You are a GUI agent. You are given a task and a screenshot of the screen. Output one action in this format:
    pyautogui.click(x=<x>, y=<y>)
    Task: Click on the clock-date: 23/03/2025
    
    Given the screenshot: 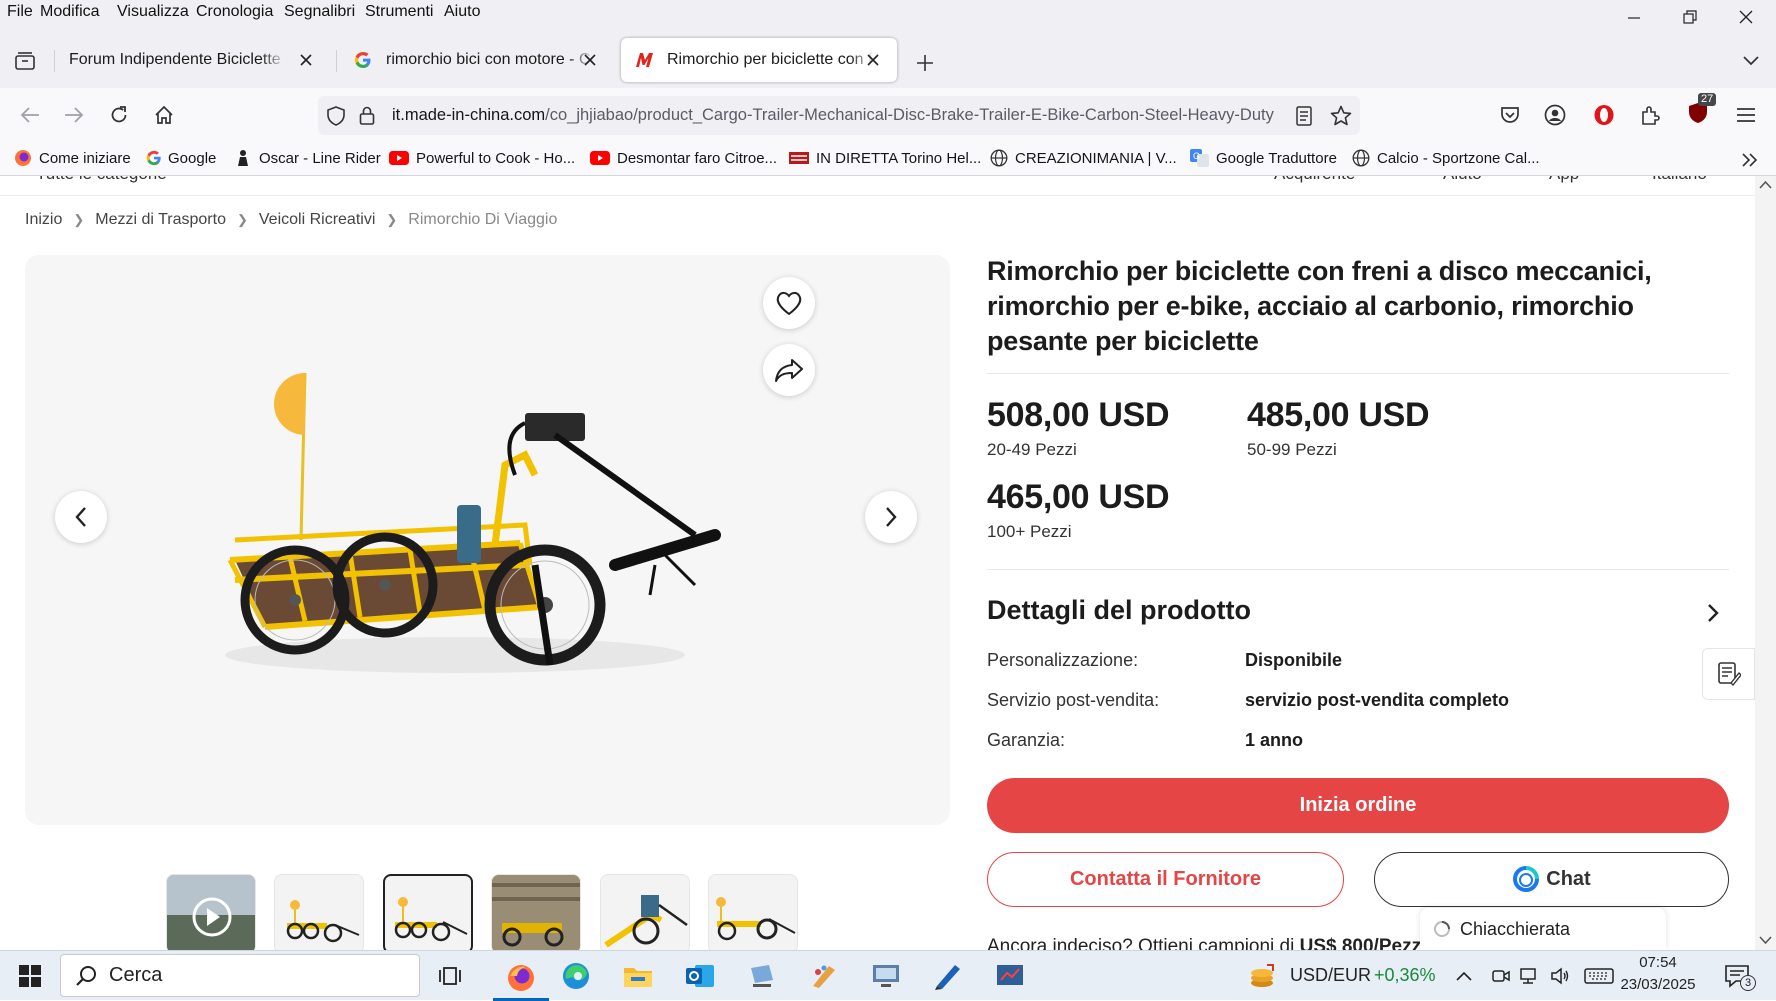 What is the action you would take?
    pyautogui.click(x=1658, y=984)
    